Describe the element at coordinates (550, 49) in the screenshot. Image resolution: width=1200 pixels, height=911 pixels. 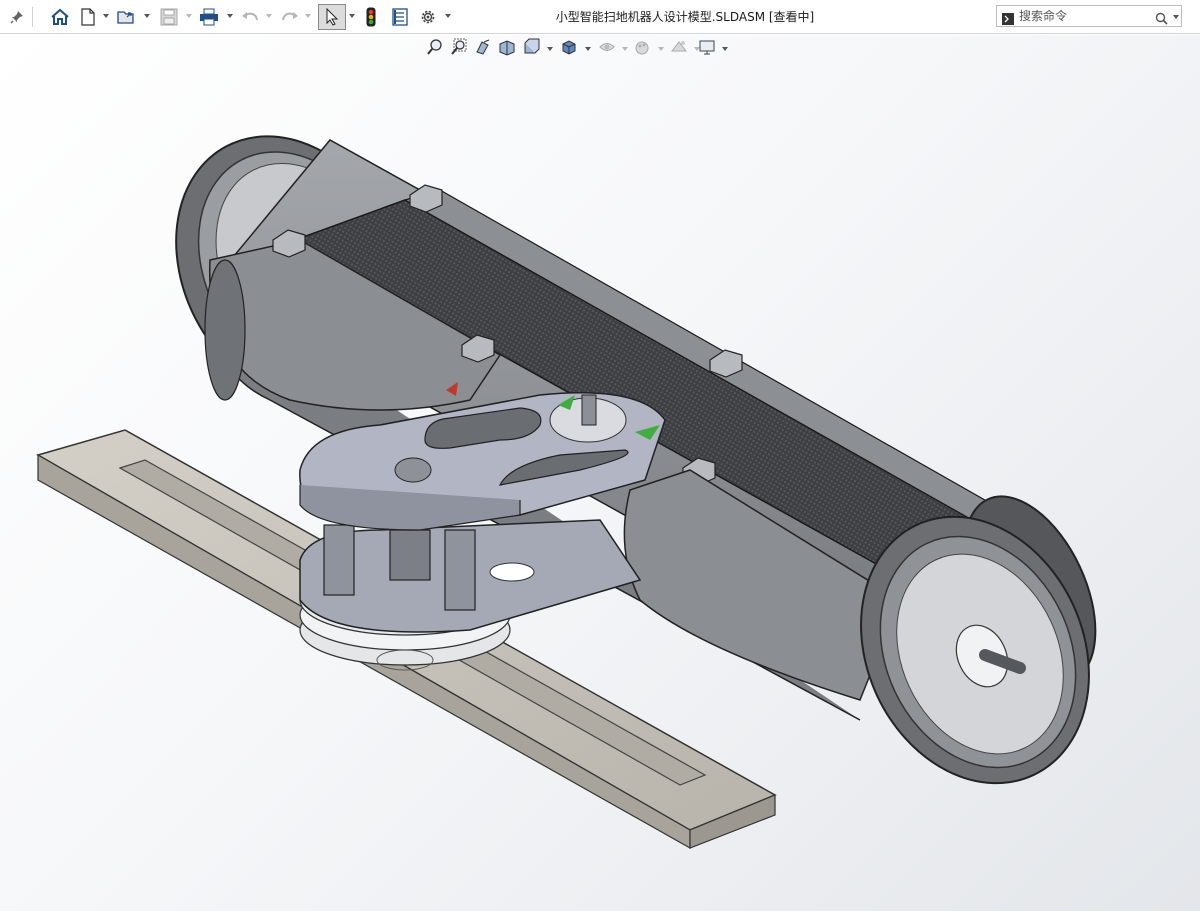
I see `view-orientation-dropdown` at that location.